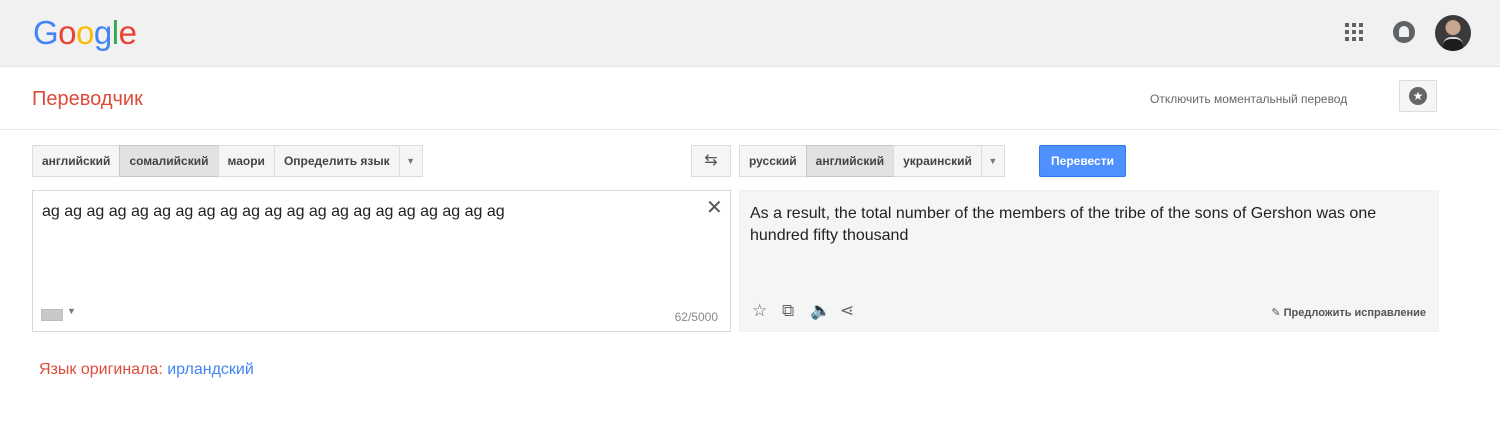 This screenshot has height=422, width=1500. What do you see at coordinates (246, 161) in the screenshot?
I see `source-lang-maori: маори` at bounding box center [246, 161].